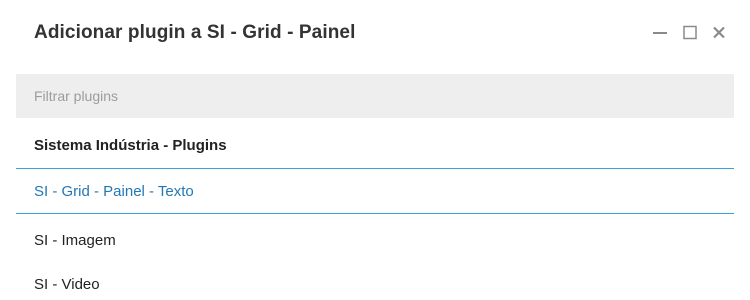 The width and height of the screenshot is (750, 300). What do you see at coordinates (375, 241) in the screenshot?
I see `plugin-item-si-imagem: SI - Imagem` at bounding box center [375, 241].